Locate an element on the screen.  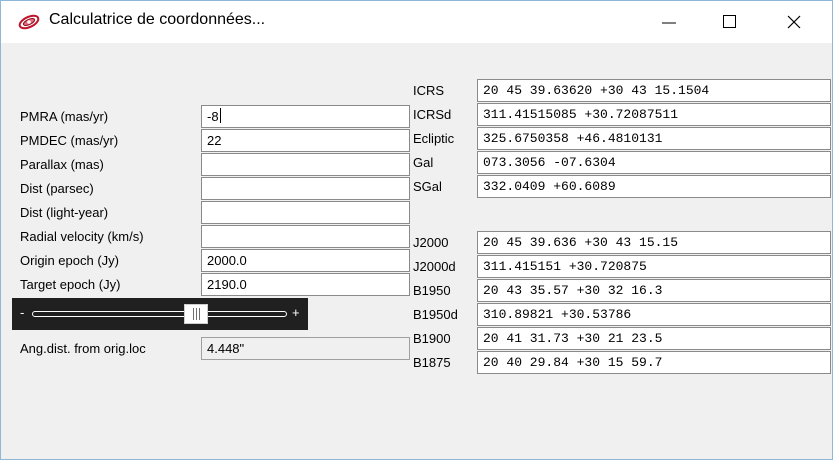
icrs-label: ICRS is located at coordinates (429, 90).